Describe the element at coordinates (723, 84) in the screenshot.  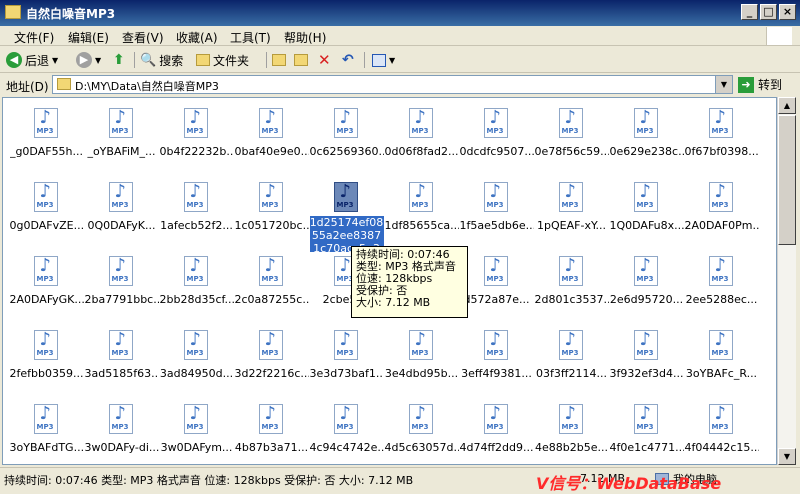
I see `address-dropdown-icon: ▼` at that location.